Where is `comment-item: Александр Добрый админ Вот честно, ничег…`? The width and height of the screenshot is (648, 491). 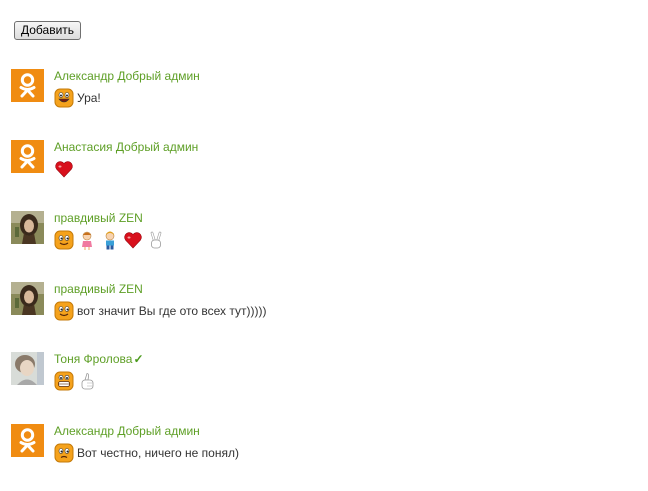 comment-item: Александр Добрый админ Вот честно, ничег… is located at coordinates (311, 448).